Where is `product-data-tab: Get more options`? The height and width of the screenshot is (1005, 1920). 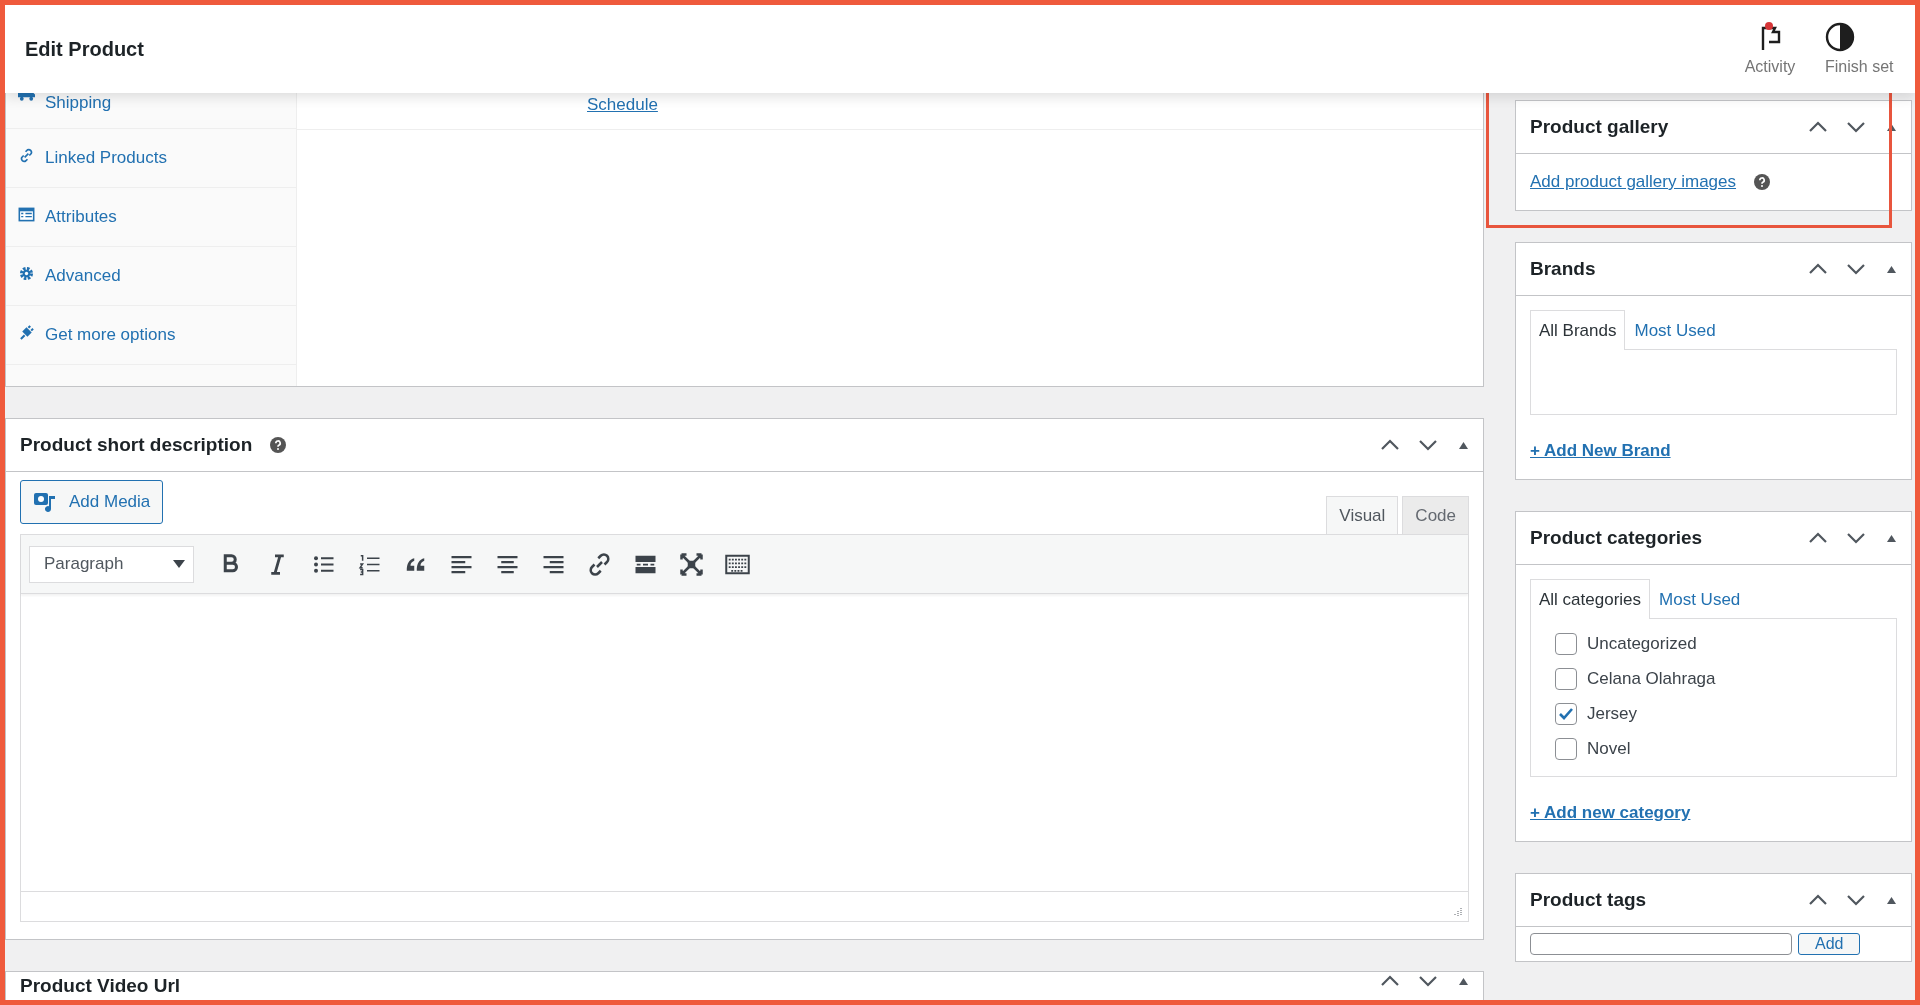
product-data-tab: Get more options is located at coordinates (151, 335).